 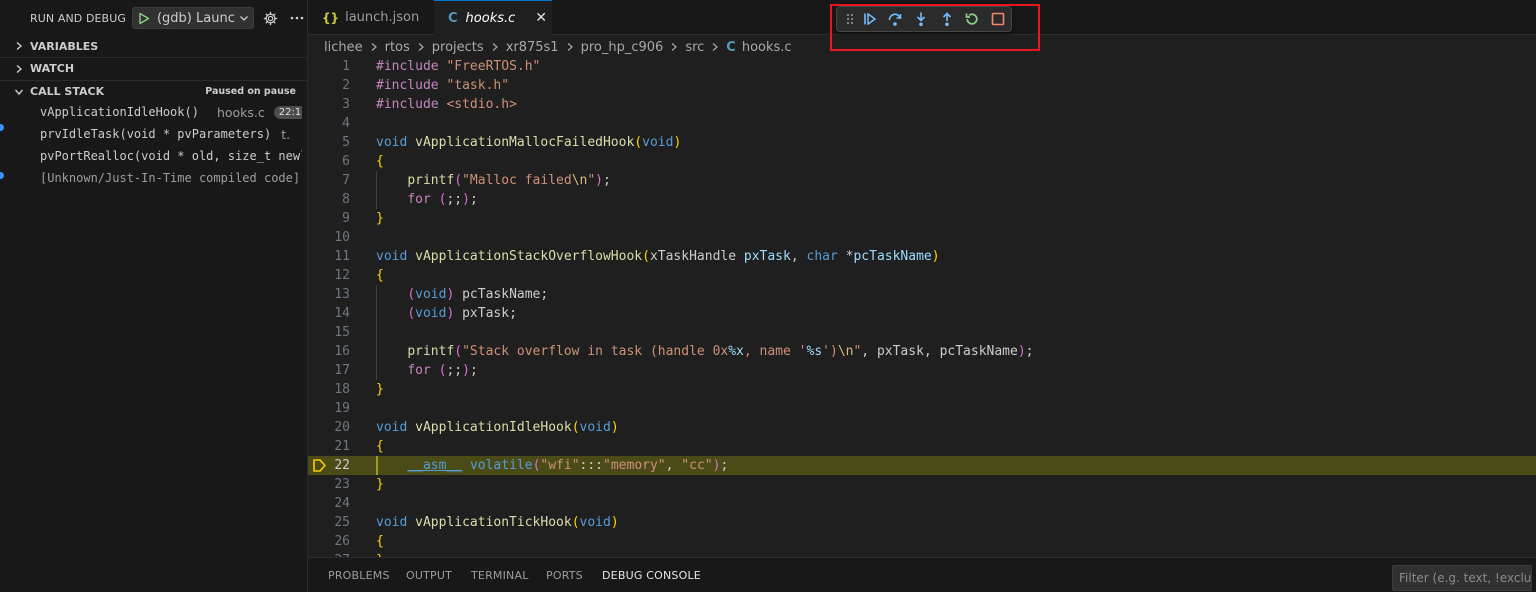 I want to click on breadcrumb-item: hooks.c, so click(x=767, y=47).